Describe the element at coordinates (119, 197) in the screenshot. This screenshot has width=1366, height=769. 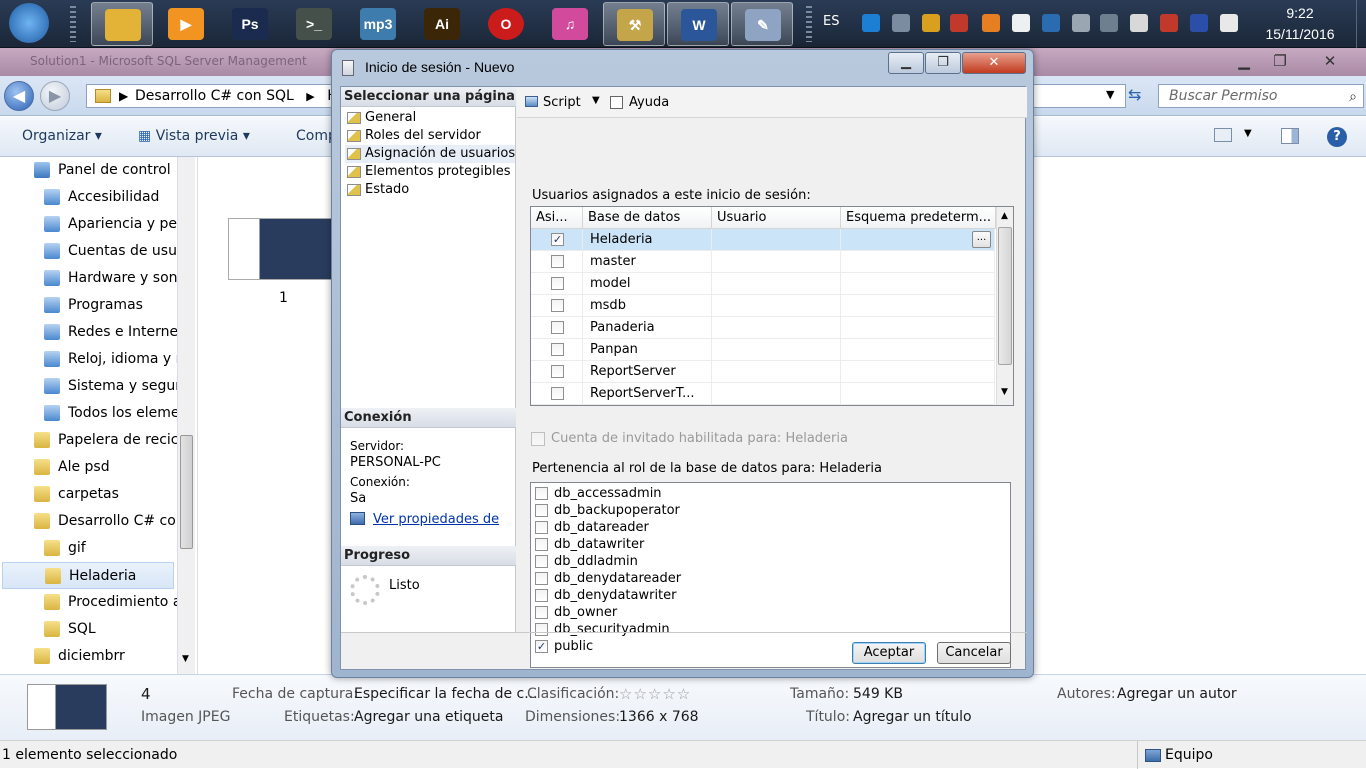
I see `tree-item: Accesibilidad` at that location.